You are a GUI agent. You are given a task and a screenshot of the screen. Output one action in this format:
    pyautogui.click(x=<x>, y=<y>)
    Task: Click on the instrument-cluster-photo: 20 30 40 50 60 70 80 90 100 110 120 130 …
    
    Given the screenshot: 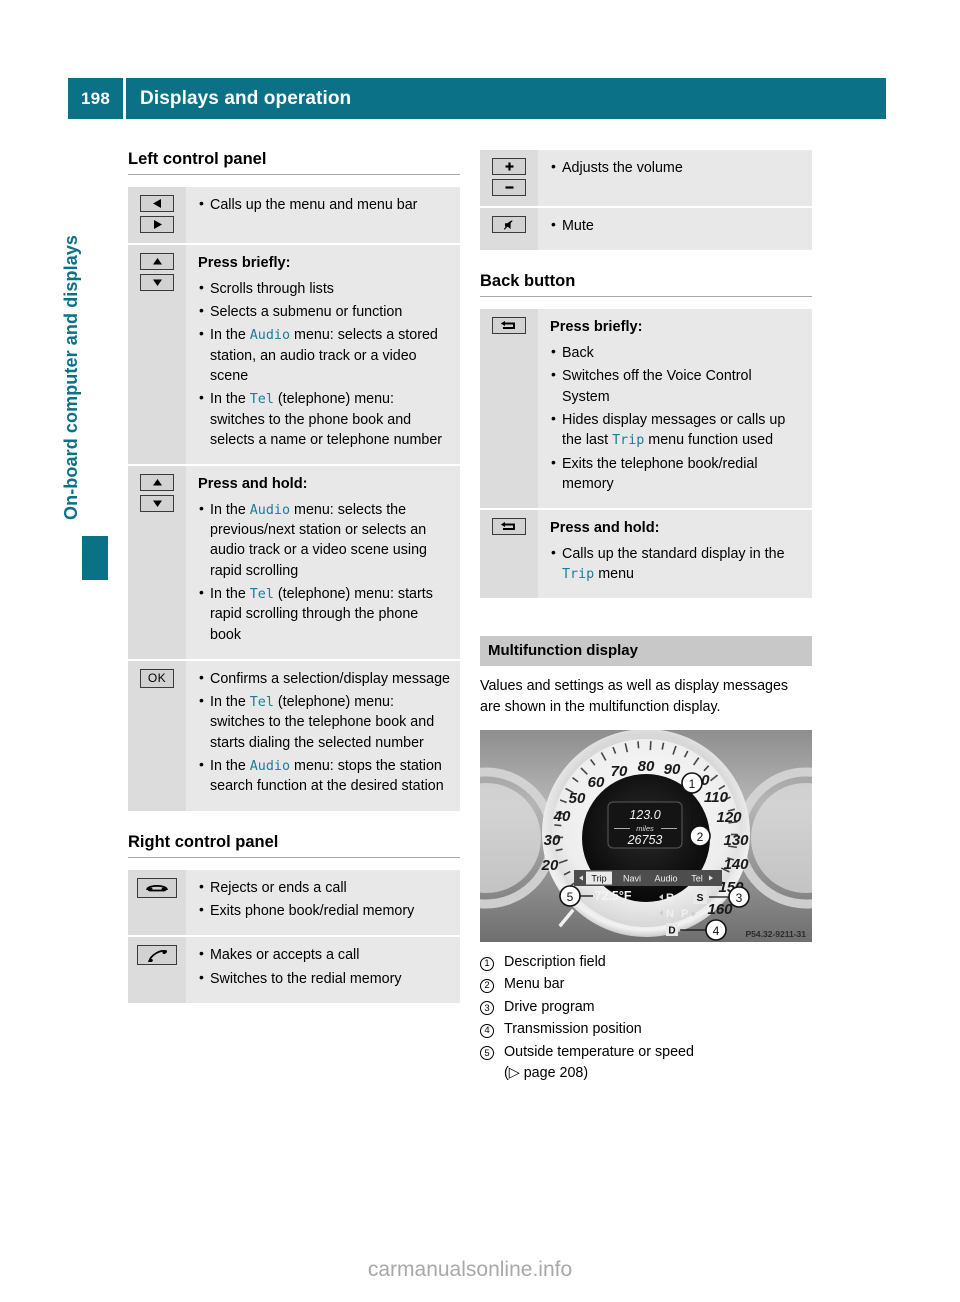 What is the action you would take?
    pyautogui.click(x=646, y=835)
    